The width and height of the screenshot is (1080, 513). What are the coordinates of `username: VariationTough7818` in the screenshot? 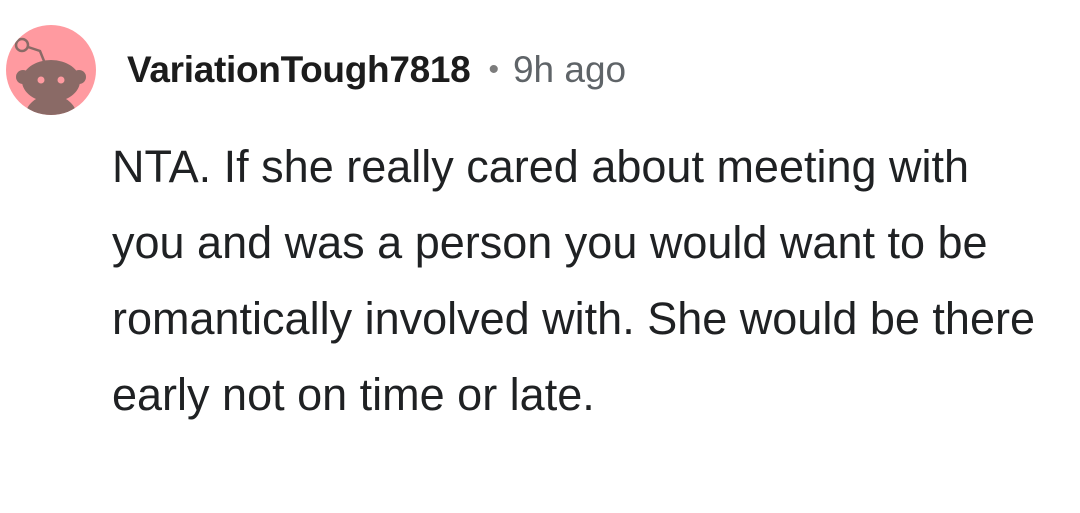 It's located at (299, 70).